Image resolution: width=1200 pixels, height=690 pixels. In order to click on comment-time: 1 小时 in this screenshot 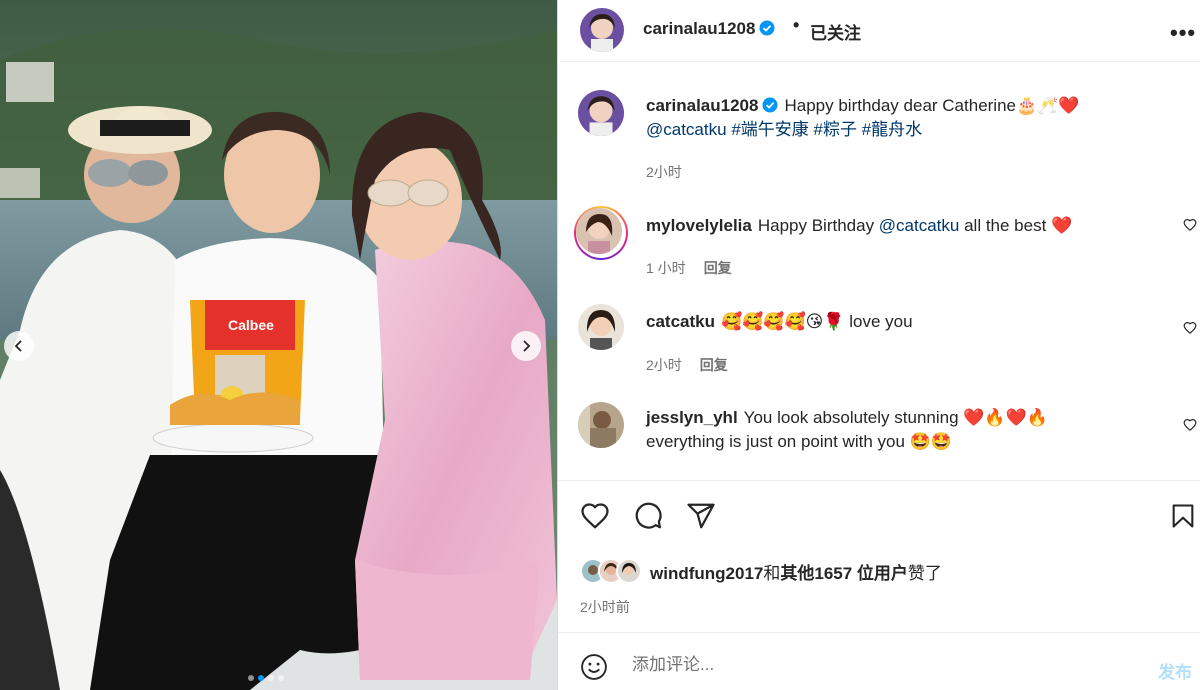, I will do `click(666, 268)`.